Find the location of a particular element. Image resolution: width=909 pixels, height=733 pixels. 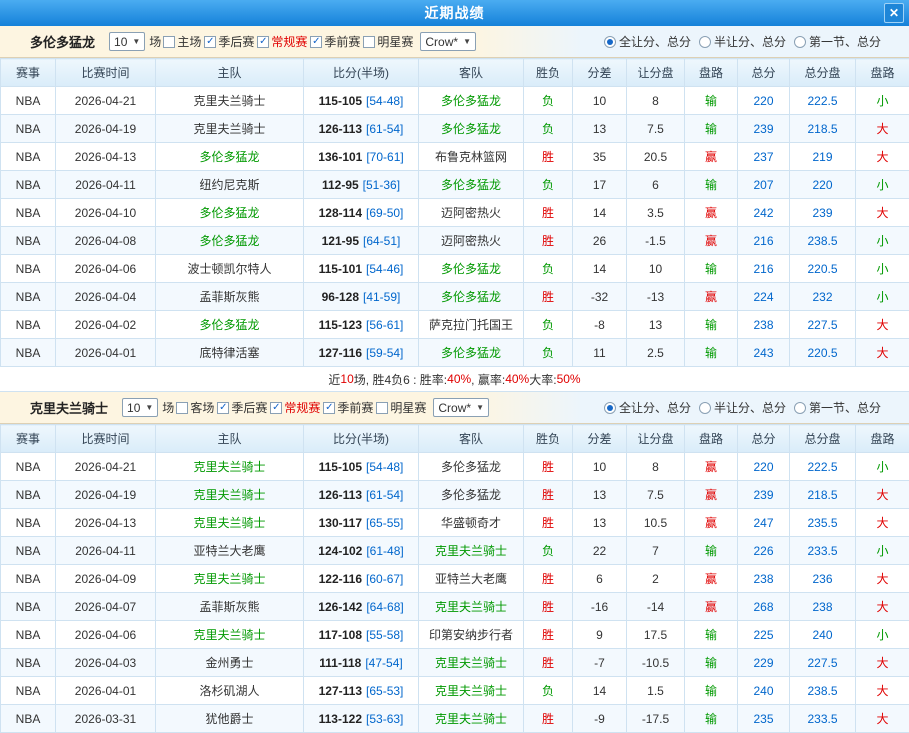

close-icon: ✕ is located at coordinates (894, 13).